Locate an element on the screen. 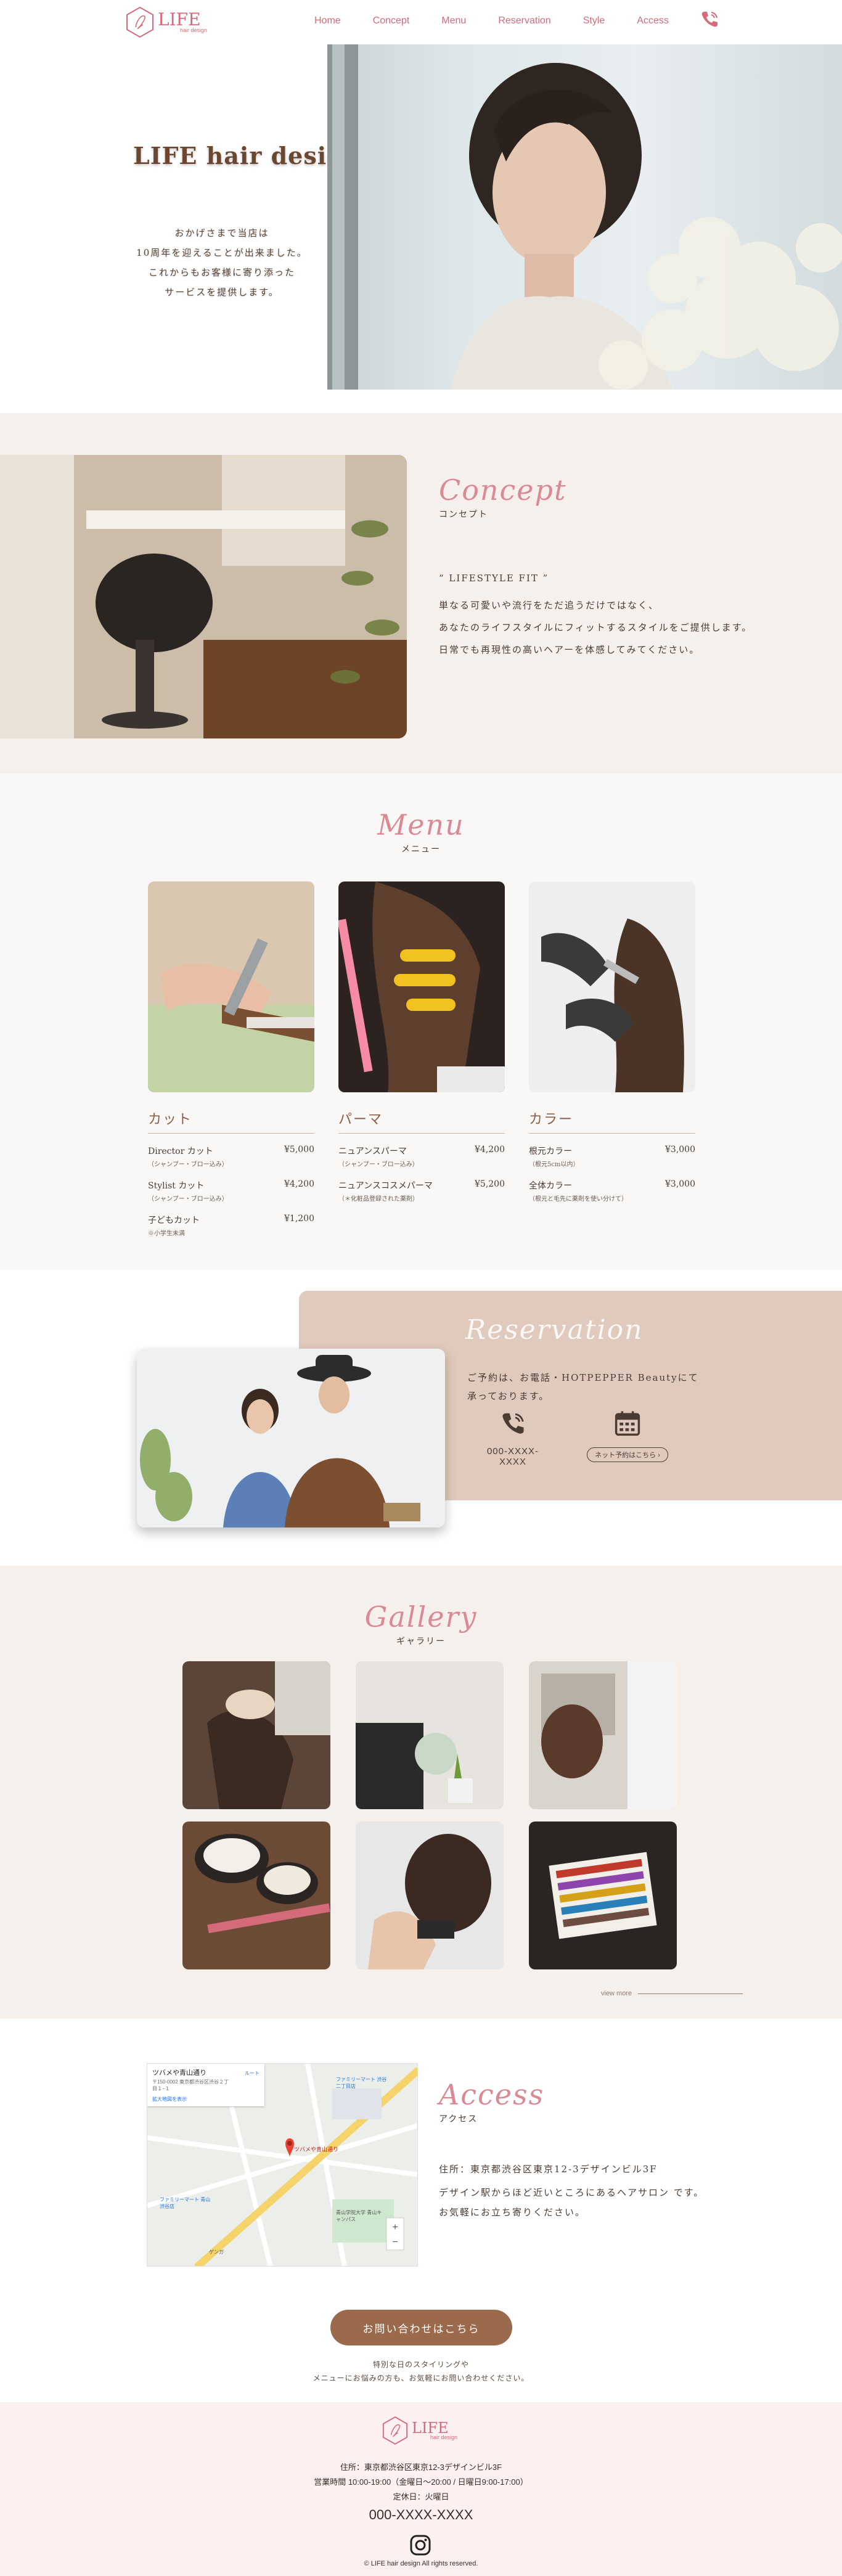  reservation-net: ネット予約はこちら › is located at coordinates (628, 1435).